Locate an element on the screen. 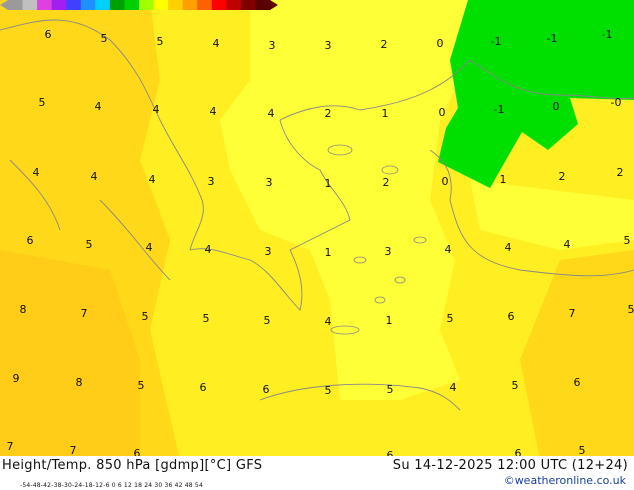  scale-arrow-left is located at coordinates (4, 5).